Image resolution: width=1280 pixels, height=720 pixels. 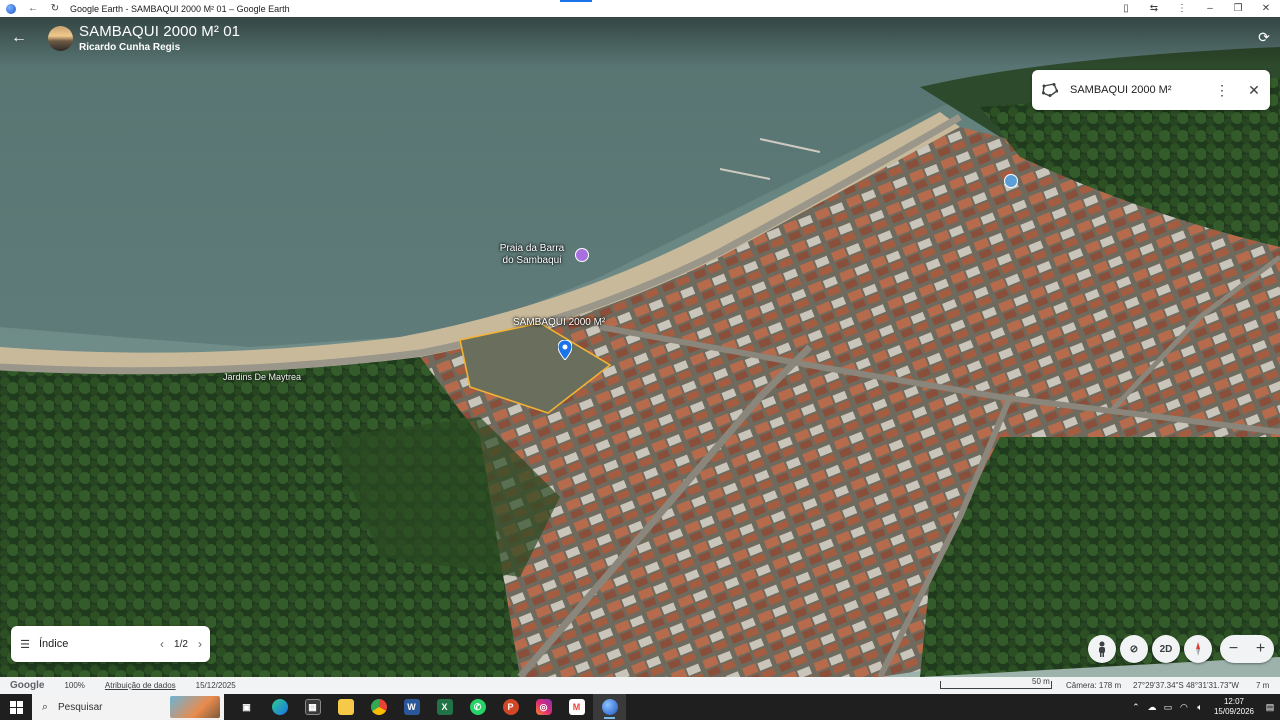 What do you see at coordinates (1200, 707) in the screenshot?
I see `volume-icon: 🔈︎` at bounding box center [1200, 707].